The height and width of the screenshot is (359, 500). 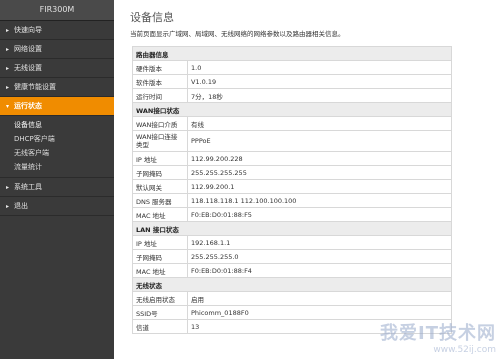 I want to click on section-title: 路由器信息, so click(x=292, y=53).